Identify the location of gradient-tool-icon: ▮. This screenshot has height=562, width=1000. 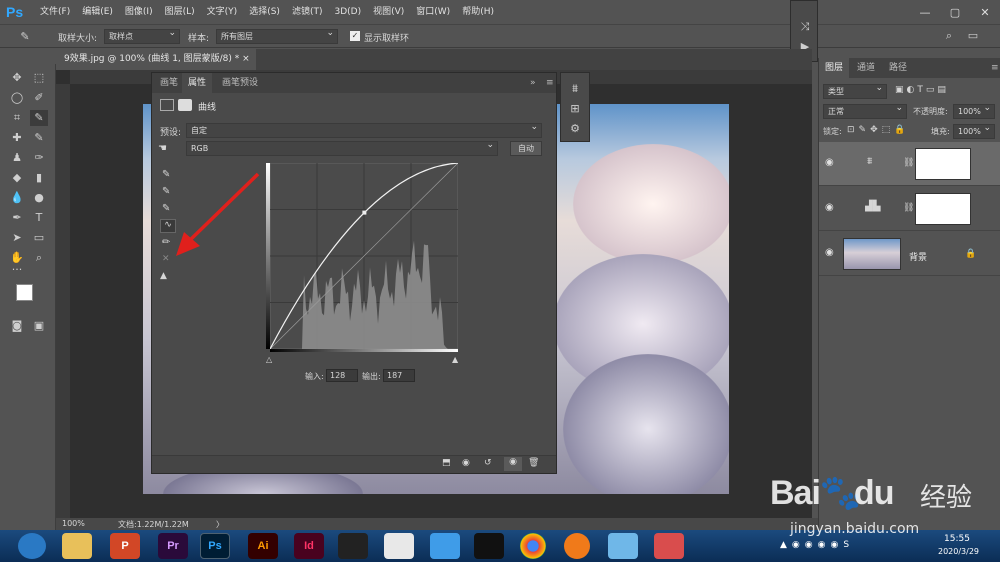
(39, 178).